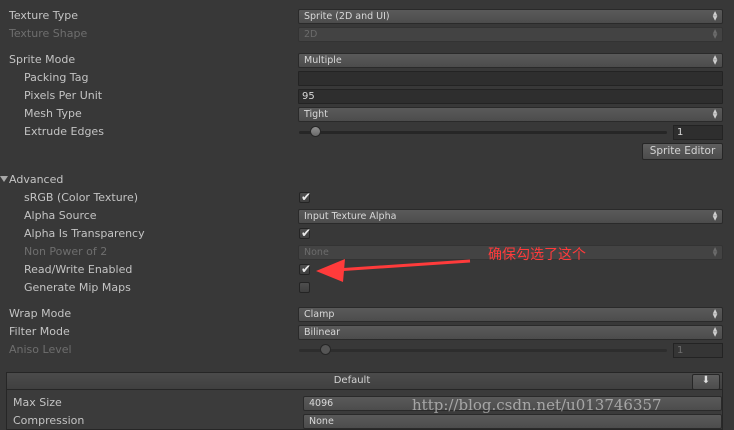 The height and width of the screenshot is (430, 734). Describe the element at coordinates (537, 255) in the screenshot. I see `annotation-text: 确保勾选了这个` at that location.